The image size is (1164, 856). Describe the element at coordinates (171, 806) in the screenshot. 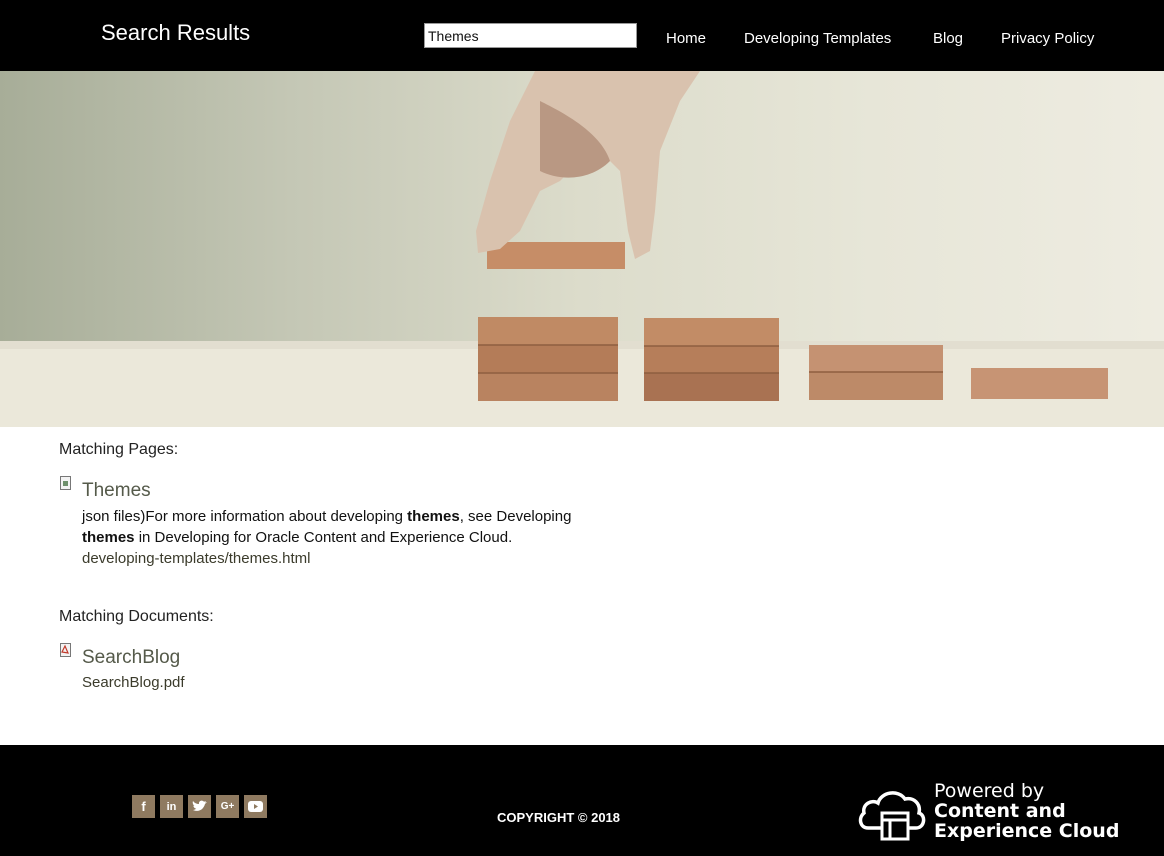

I see `linkedin-icon: in` at that location.